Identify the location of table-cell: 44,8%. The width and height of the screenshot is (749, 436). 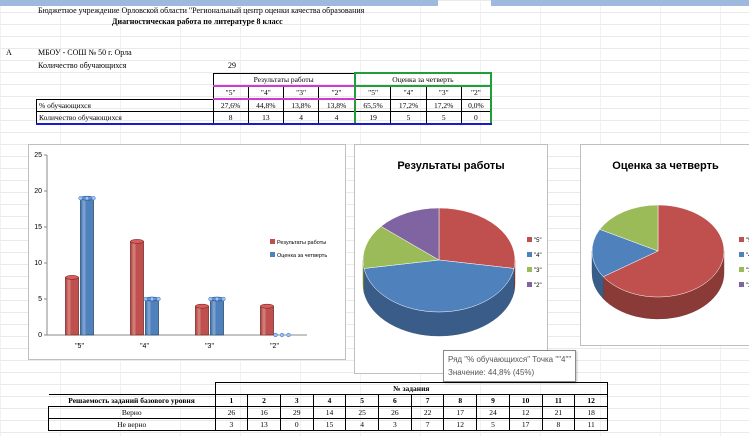
(265, 105).